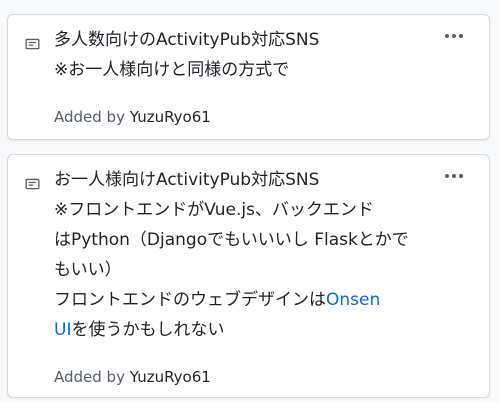  Describe the element at coordinates (190, 300) in the screenshot. I see `note-line: フロントエンドのウェブデザインは` at that location.